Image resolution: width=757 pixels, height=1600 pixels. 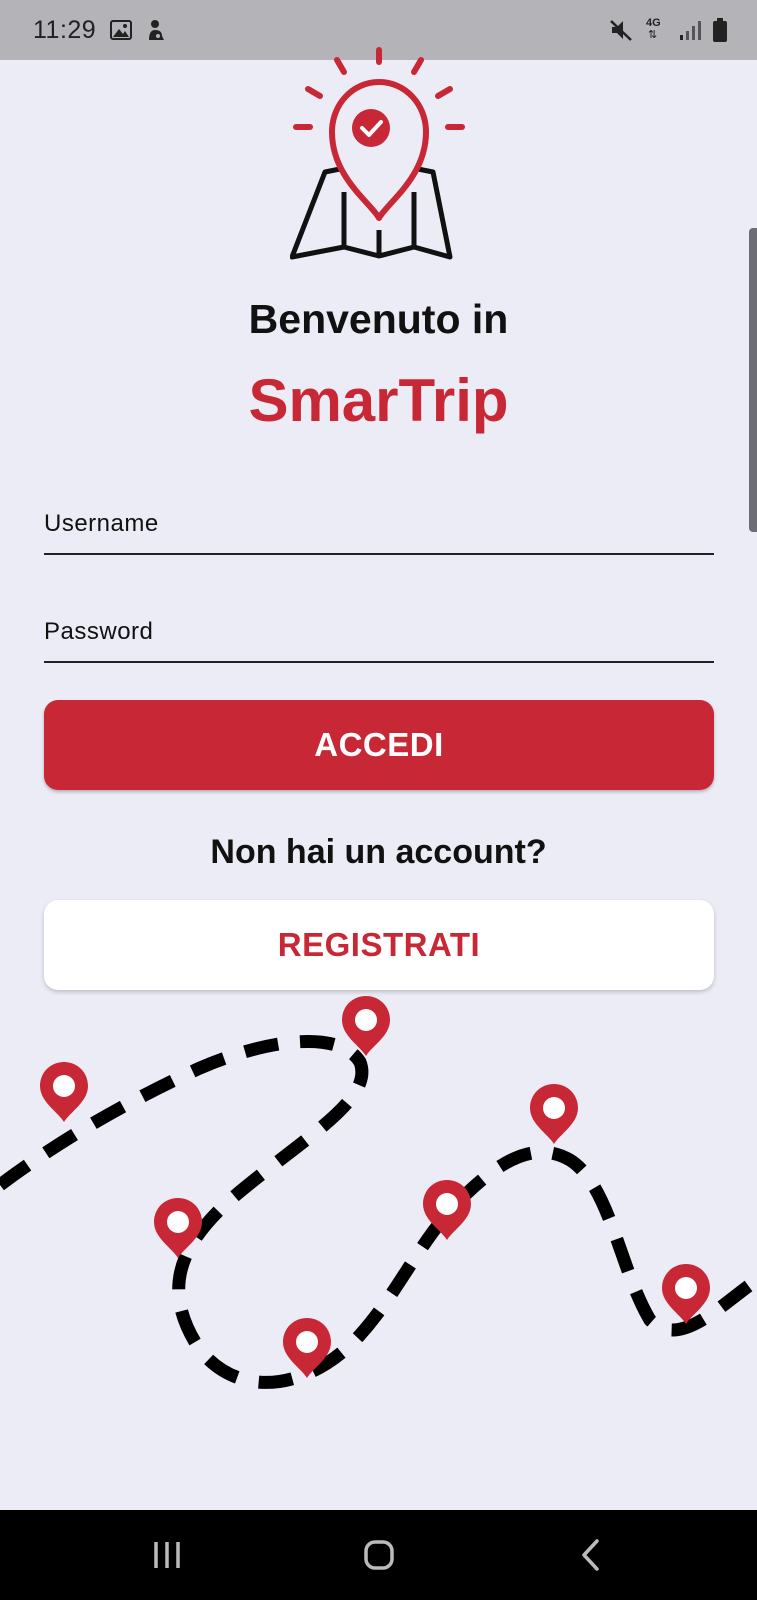 I want to click on password-field, so click(x=379, y=633).